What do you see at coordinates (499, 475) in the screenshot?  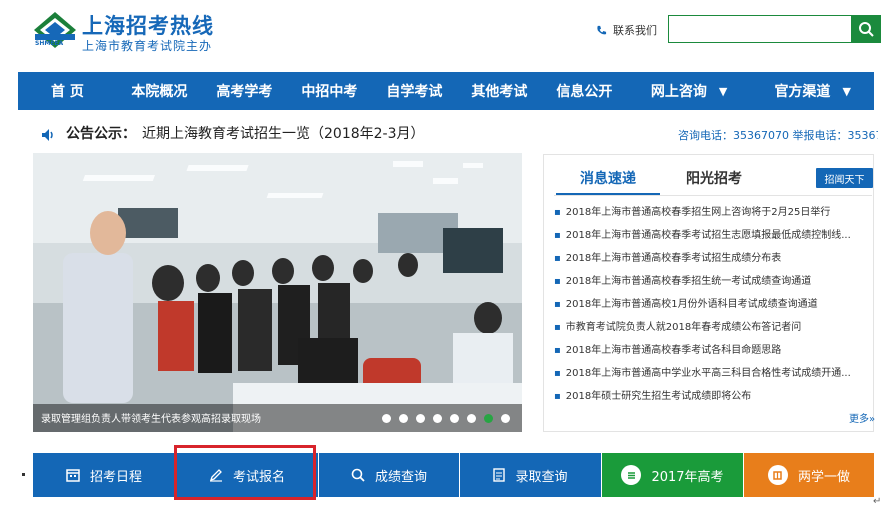 I see `document-icon` at bounding box center [499, 475].